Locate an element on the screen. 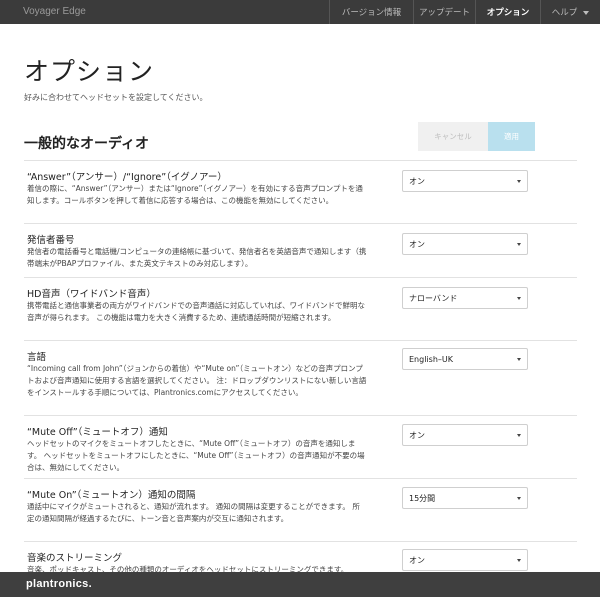  setting-label: 発信者番号 is located at coordinates (51, 240).